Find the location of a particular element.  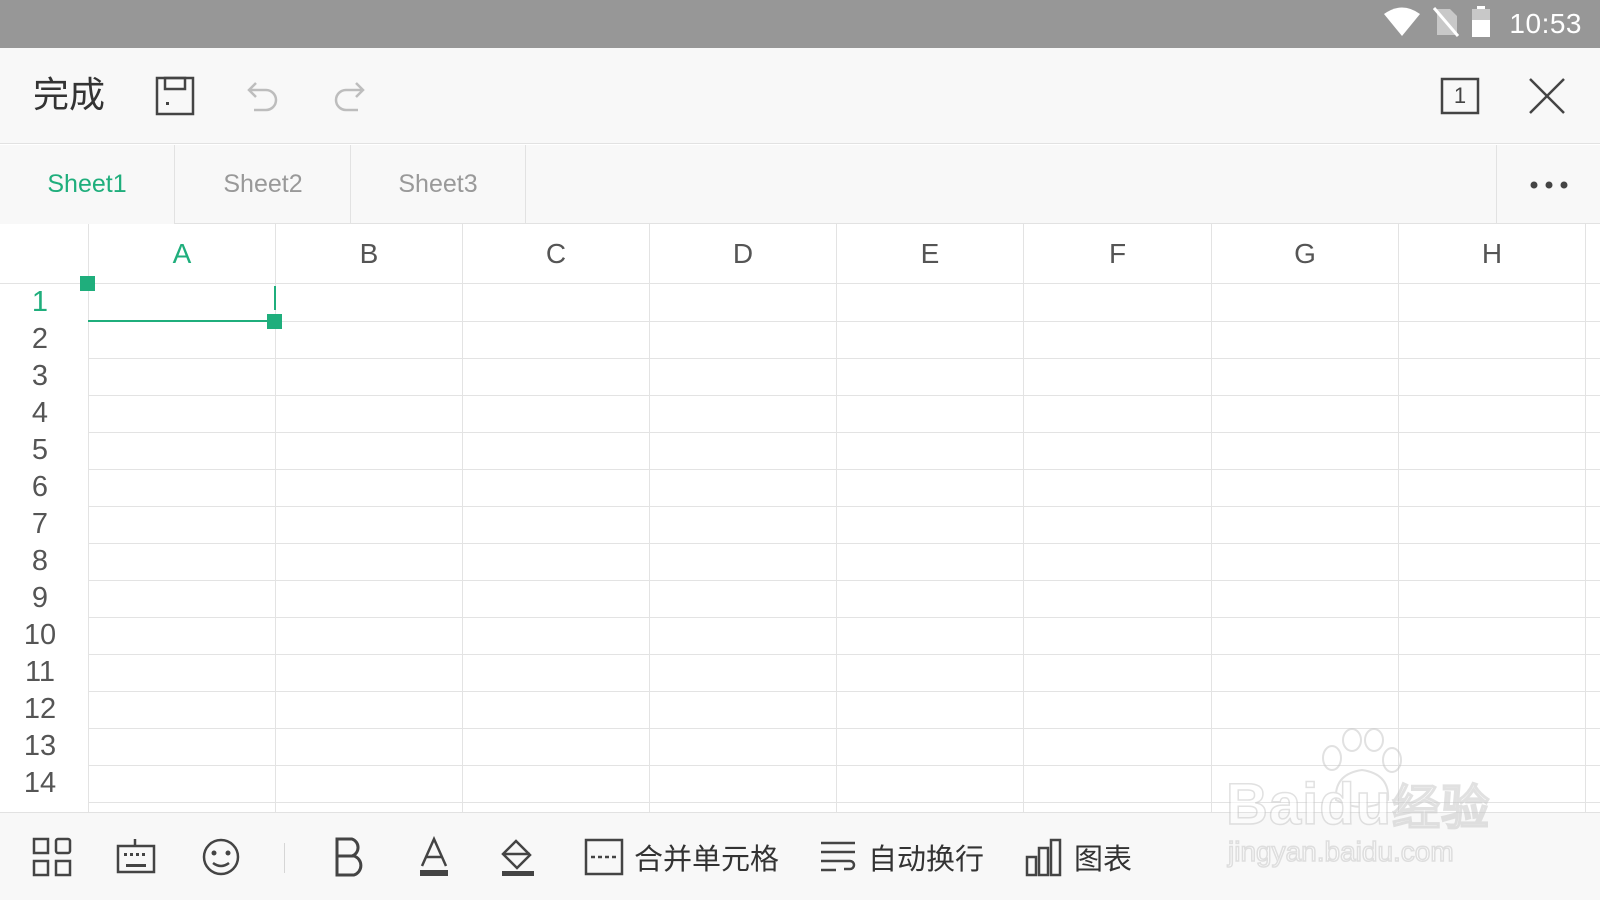

column-header-b: B is located at coordinates (368, 254).